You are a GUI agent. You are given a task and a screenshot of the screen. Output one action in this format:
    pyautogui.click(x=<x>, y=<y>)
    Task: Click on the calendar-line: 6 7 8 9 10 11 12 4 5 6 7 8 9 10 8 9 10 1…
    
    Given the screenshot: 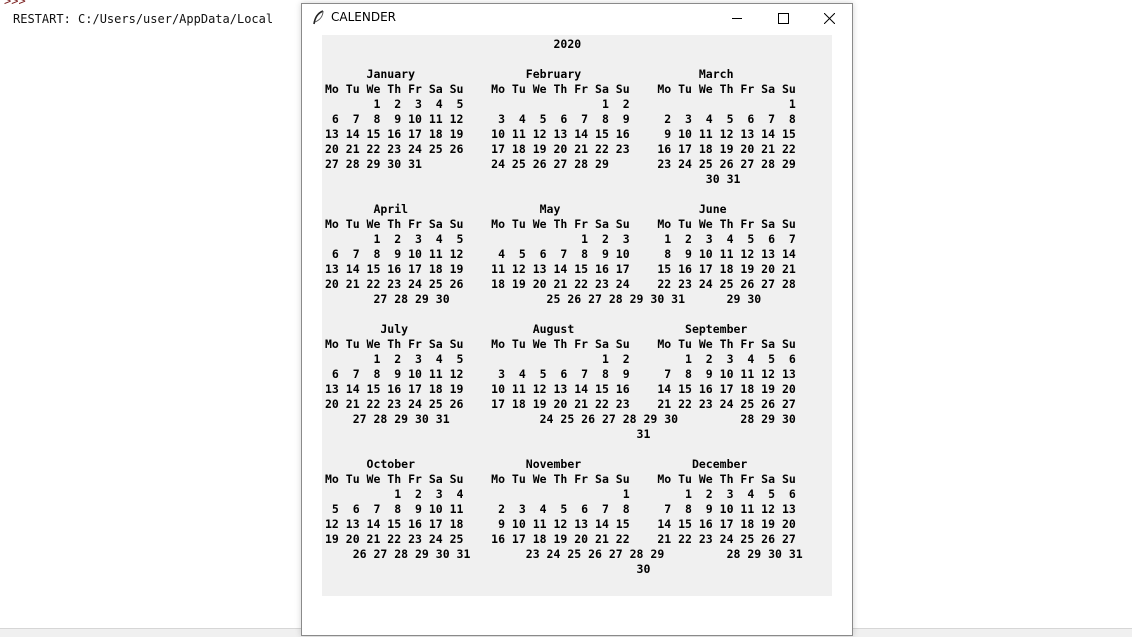 What is the action you would take?
    pyautogui.click(x=560, y=254)
    